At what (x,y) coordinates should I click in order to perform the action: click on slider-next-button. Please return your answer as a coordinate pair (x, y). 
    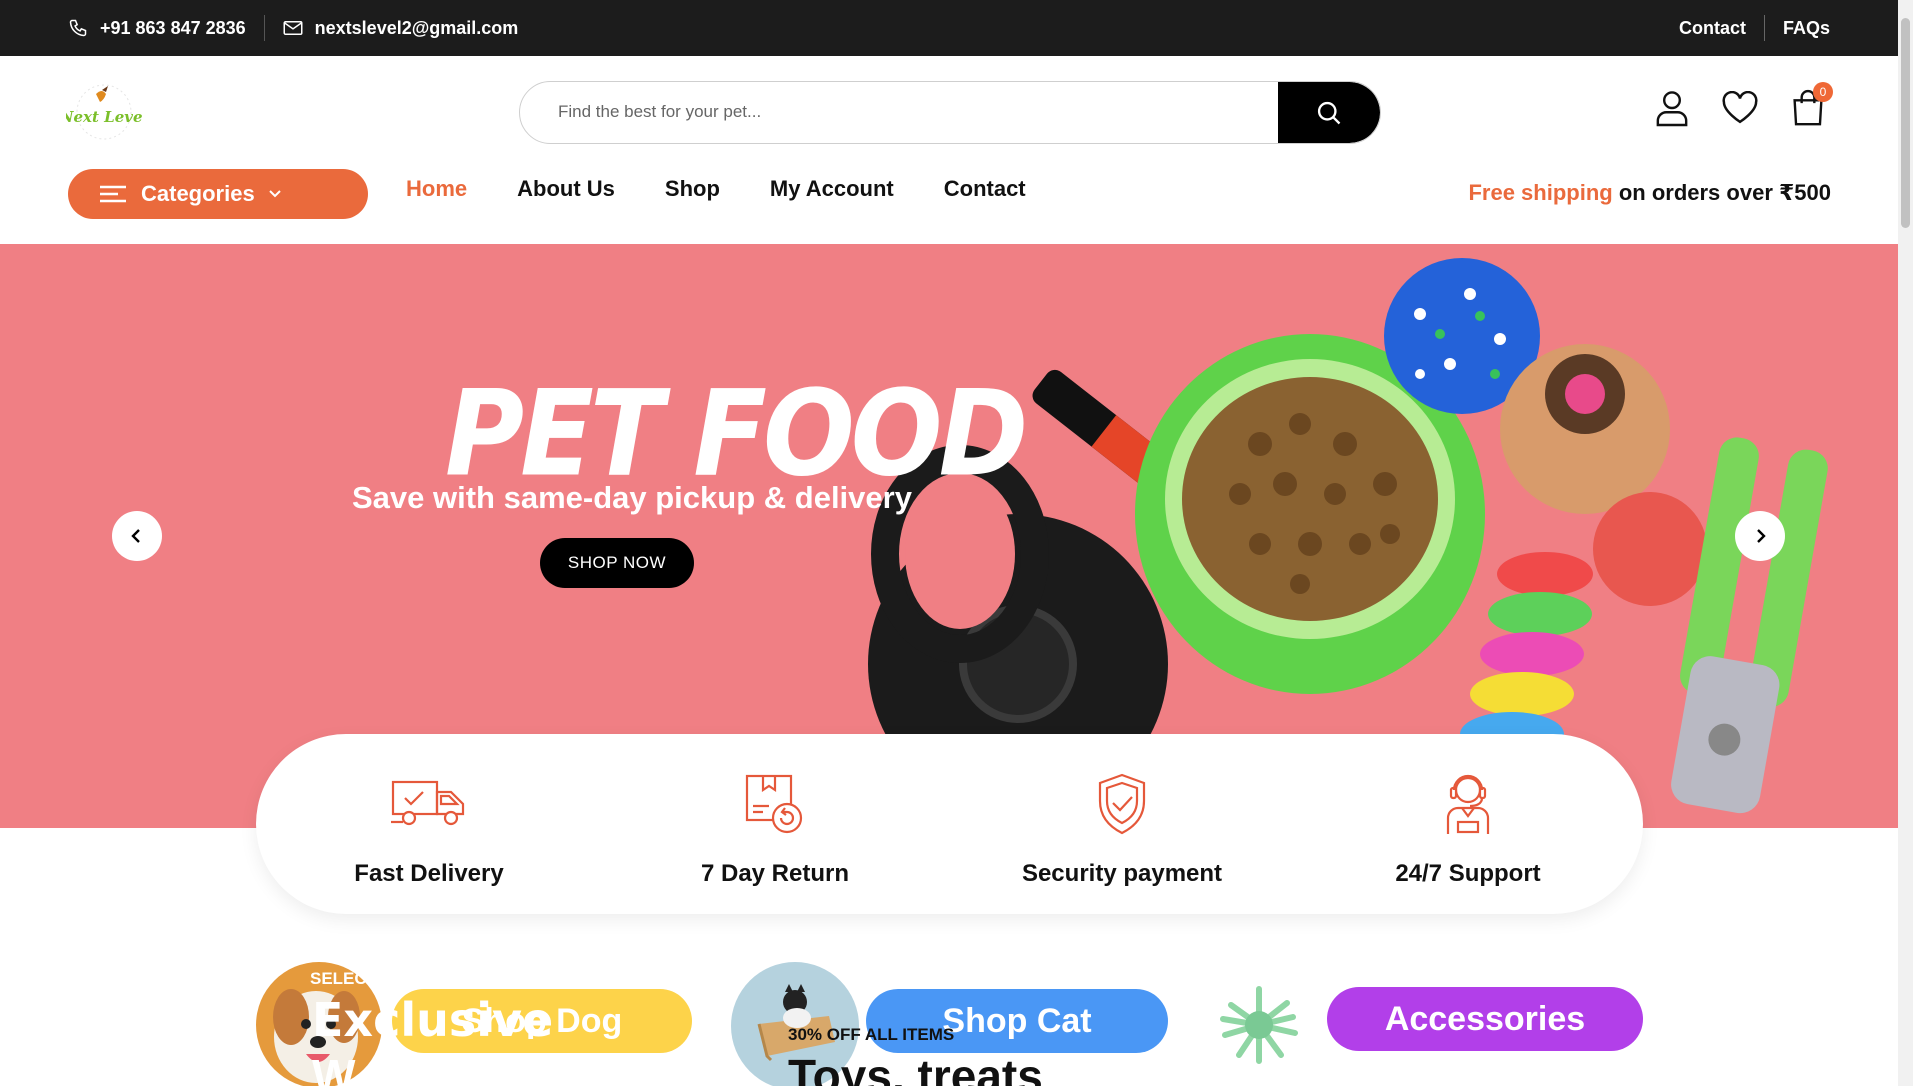
    Looking at the image, I should click on (1760, 536).